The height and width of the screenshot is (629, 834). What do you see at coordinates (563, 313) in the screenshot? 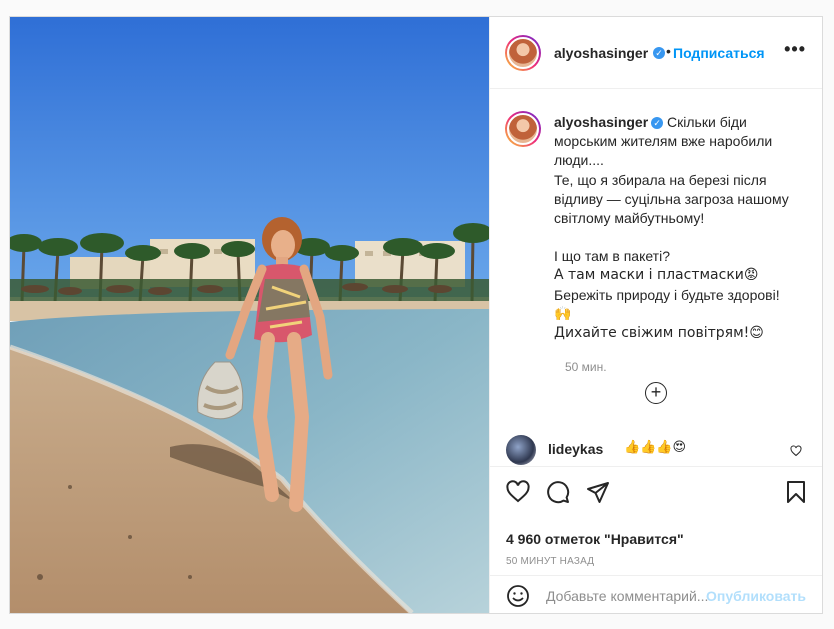
I see `caption-line: 🙌` at bounding box center [563, 313].